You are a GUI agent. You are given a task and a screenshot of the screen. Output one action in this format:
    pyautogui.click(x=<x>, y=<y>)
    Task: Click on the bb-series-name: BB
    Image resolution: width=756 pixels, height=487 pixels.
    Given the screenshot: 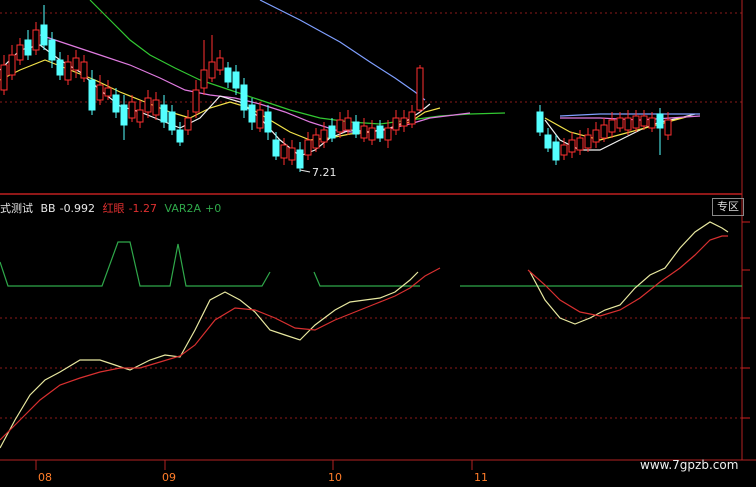 What is the action you would take?
    pyautogui.click(x=48, y=208)
    